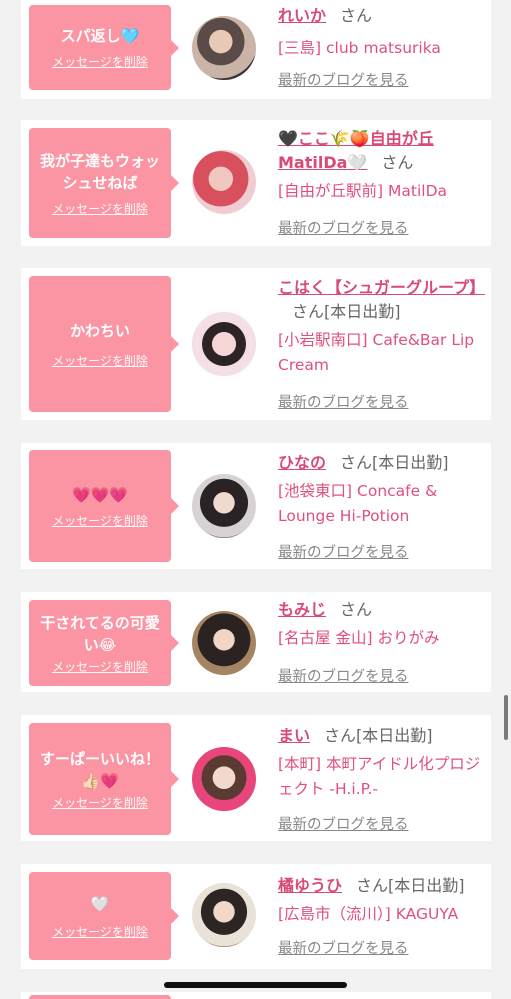 The image size is (511, 999). I want to click on message-card, so click(256, 995).